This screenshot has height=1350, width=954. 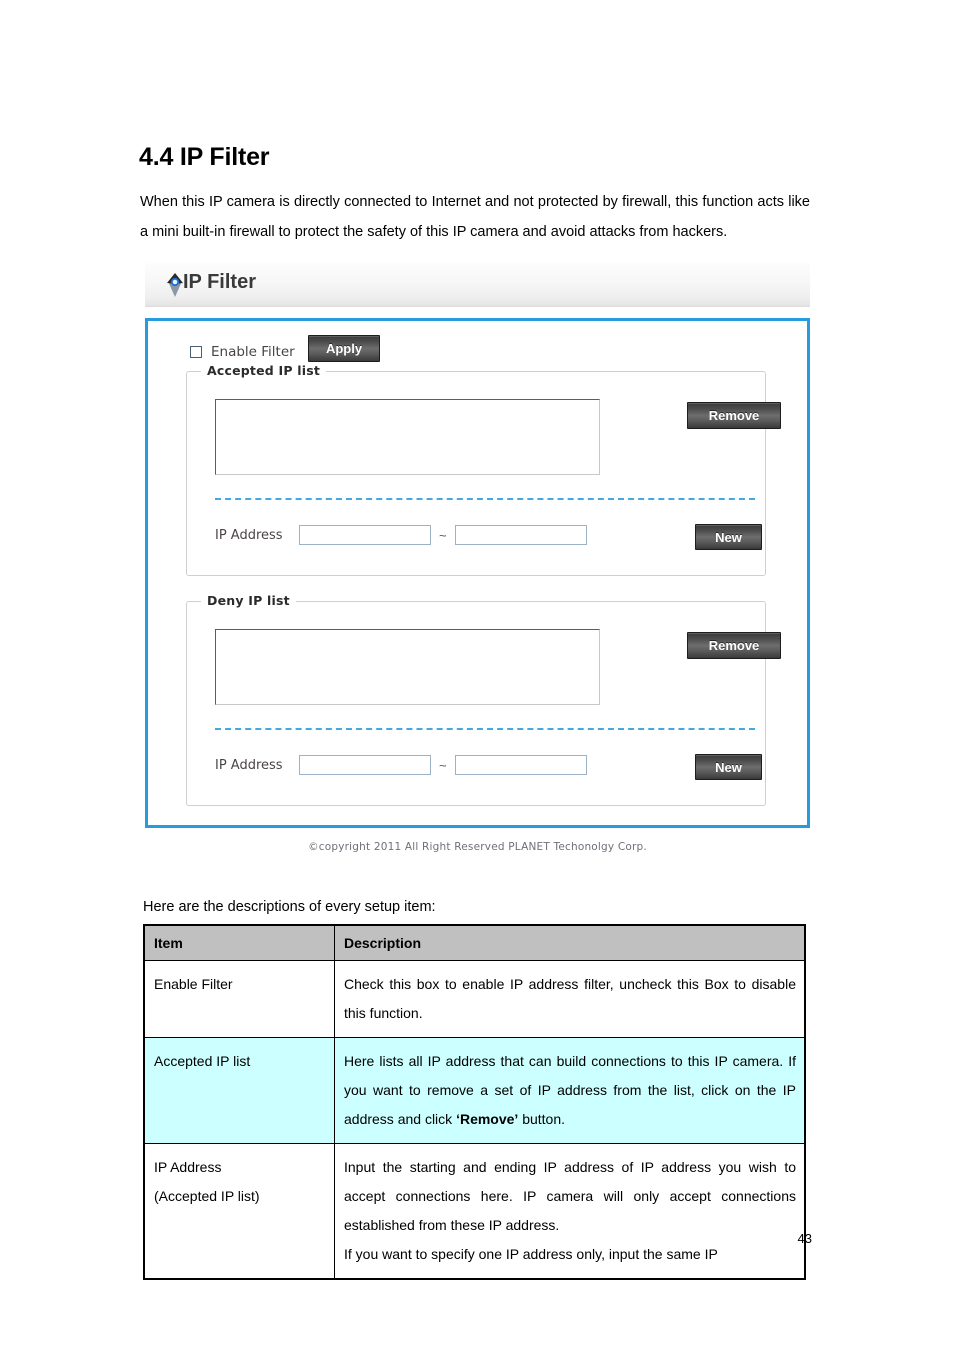 I want to click on deny-remove-button: Remove, so click(x=734, y=645).